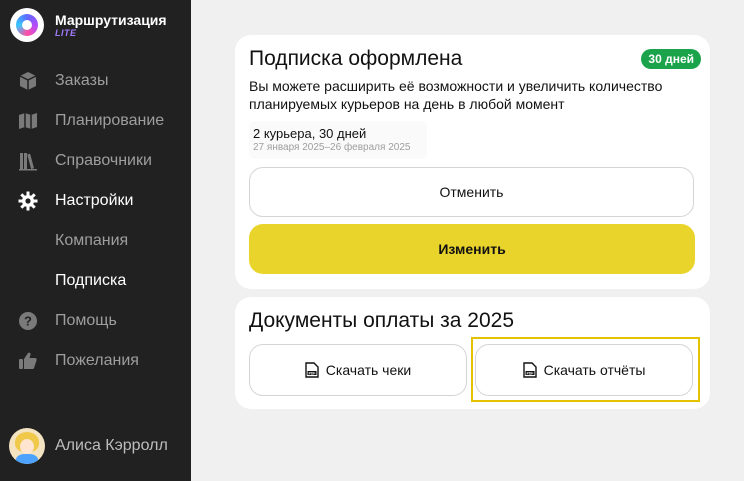 Image resolution: width=744 pixels, height=481 pixels. I want to click on sidebar-subitem-company: Компания, so click(95, 241).